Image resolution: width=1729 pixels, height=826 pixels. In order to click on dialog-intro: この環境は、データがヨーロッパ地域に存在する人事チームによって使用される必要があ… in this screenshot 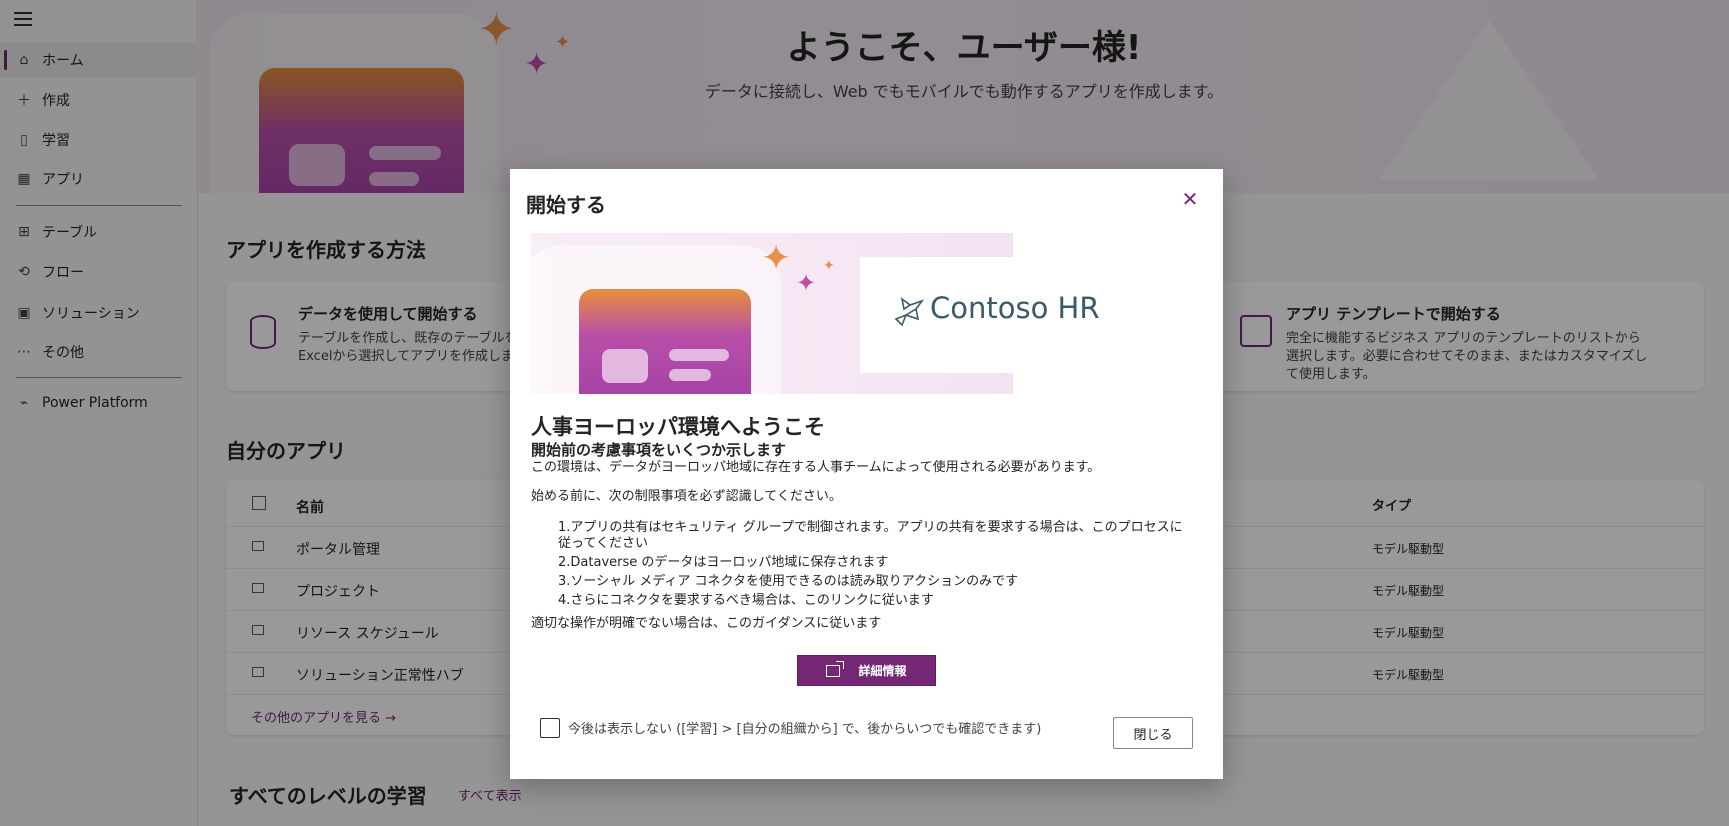, I will do `click(816, 467)`.